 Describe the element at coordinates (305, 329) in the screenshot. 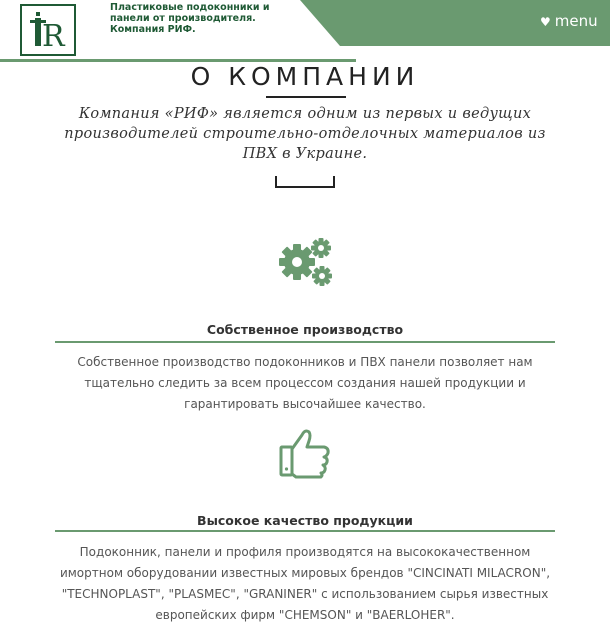

I see `feature-title-production: Собственное производство` at that location.